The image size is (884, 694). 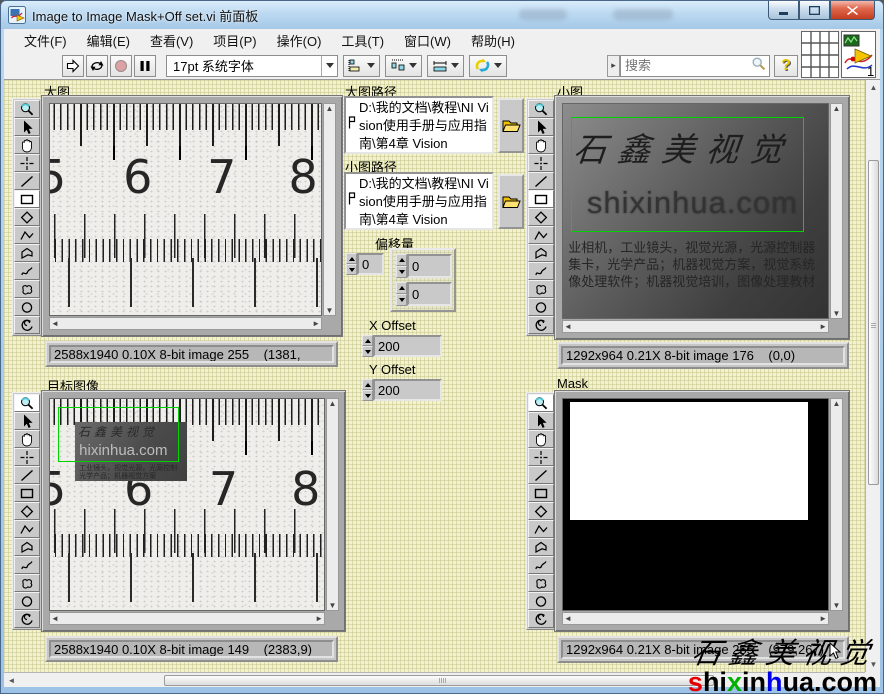 I want to click on big-path-control: D:\我的文档\教程\NI Vision使用手册与应用指南\第4章 Vision, so click(x=419, y=125).